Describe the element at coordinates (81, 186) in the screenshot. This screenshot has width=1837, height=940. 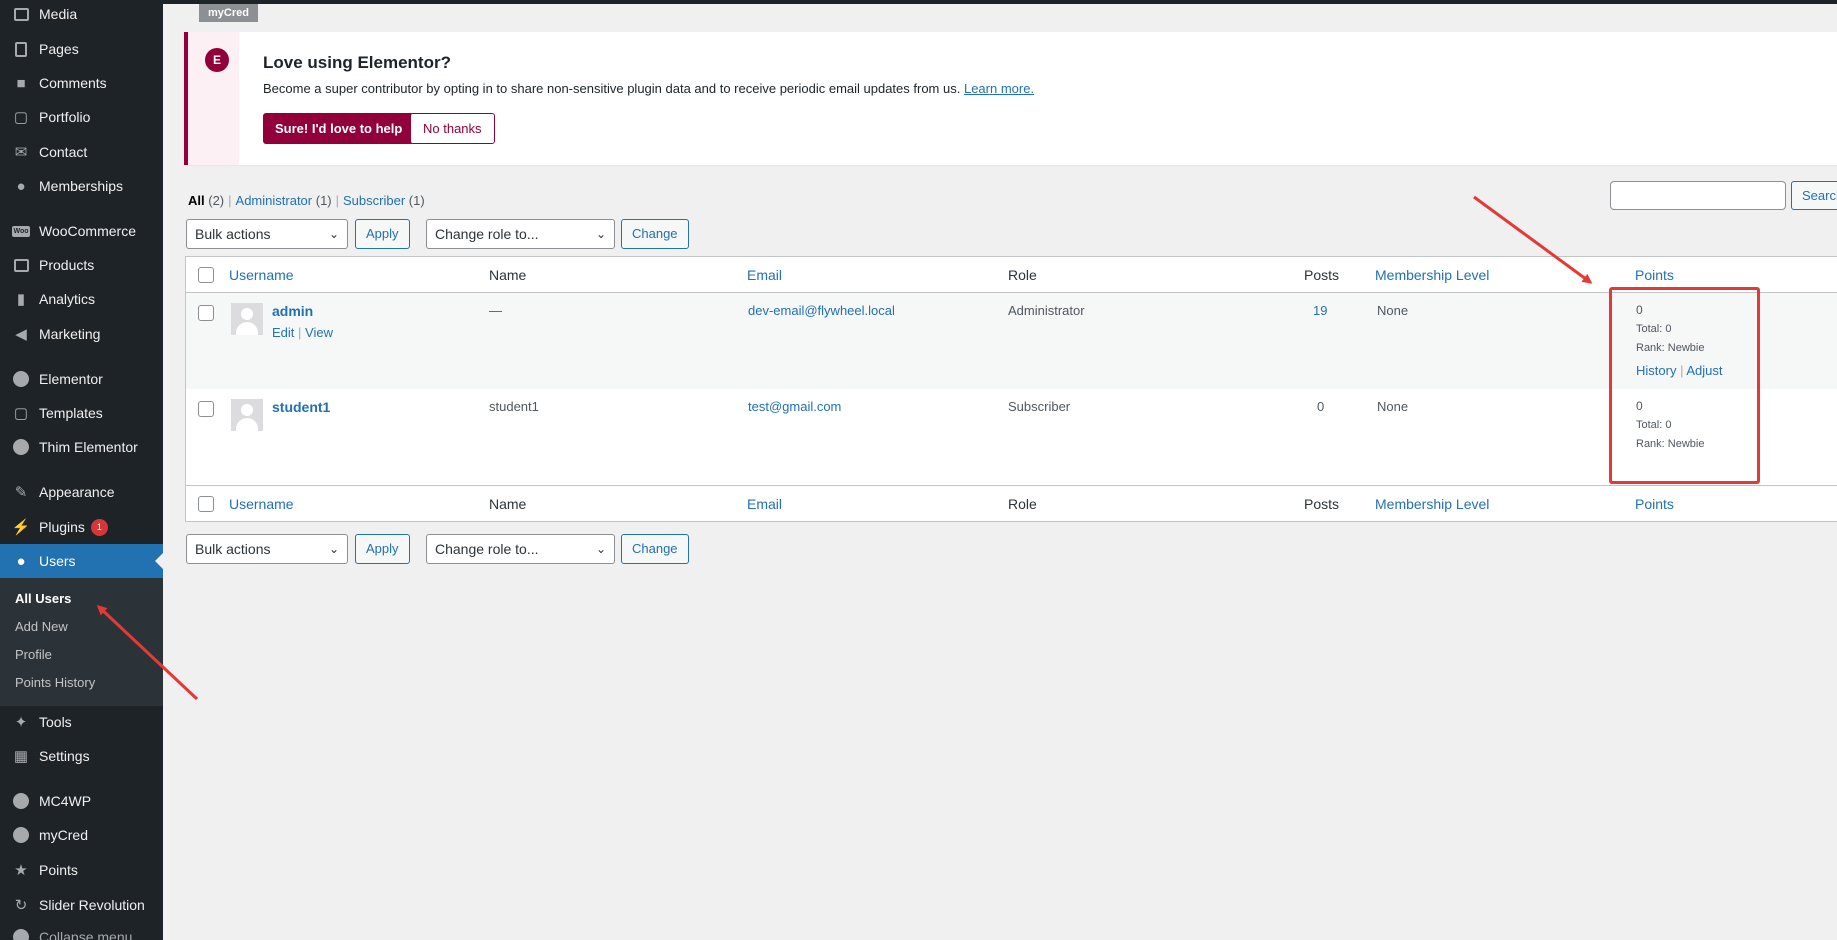
I see `sidebar-item-memberships: ● Memberships` at that location.